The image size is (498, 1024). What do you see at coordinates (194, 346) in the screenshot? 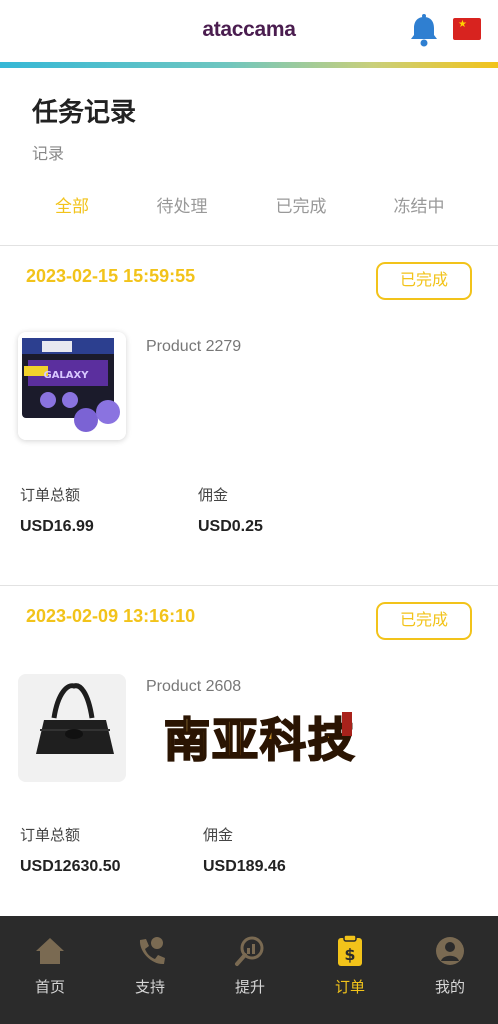
I see `product-name: Product 2279` at bounding box center [194, 346].